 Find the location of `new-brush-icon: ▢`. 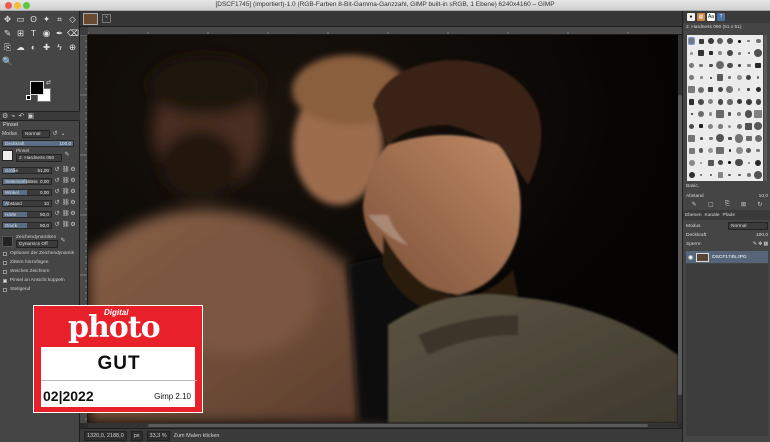

new-brush-icon: ▢ is located at coordinates (711, 204).